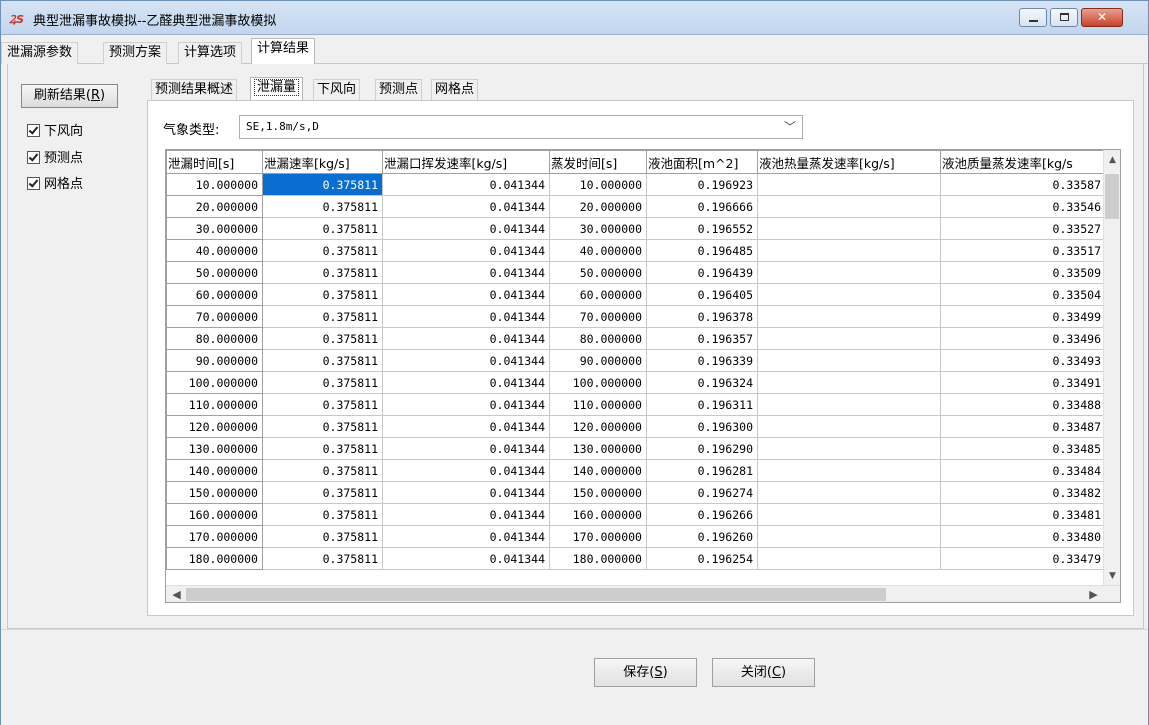 This screenshot has width=1149, height=725. I want to click on vertical-scroll-thumb, so click(1112, 196).